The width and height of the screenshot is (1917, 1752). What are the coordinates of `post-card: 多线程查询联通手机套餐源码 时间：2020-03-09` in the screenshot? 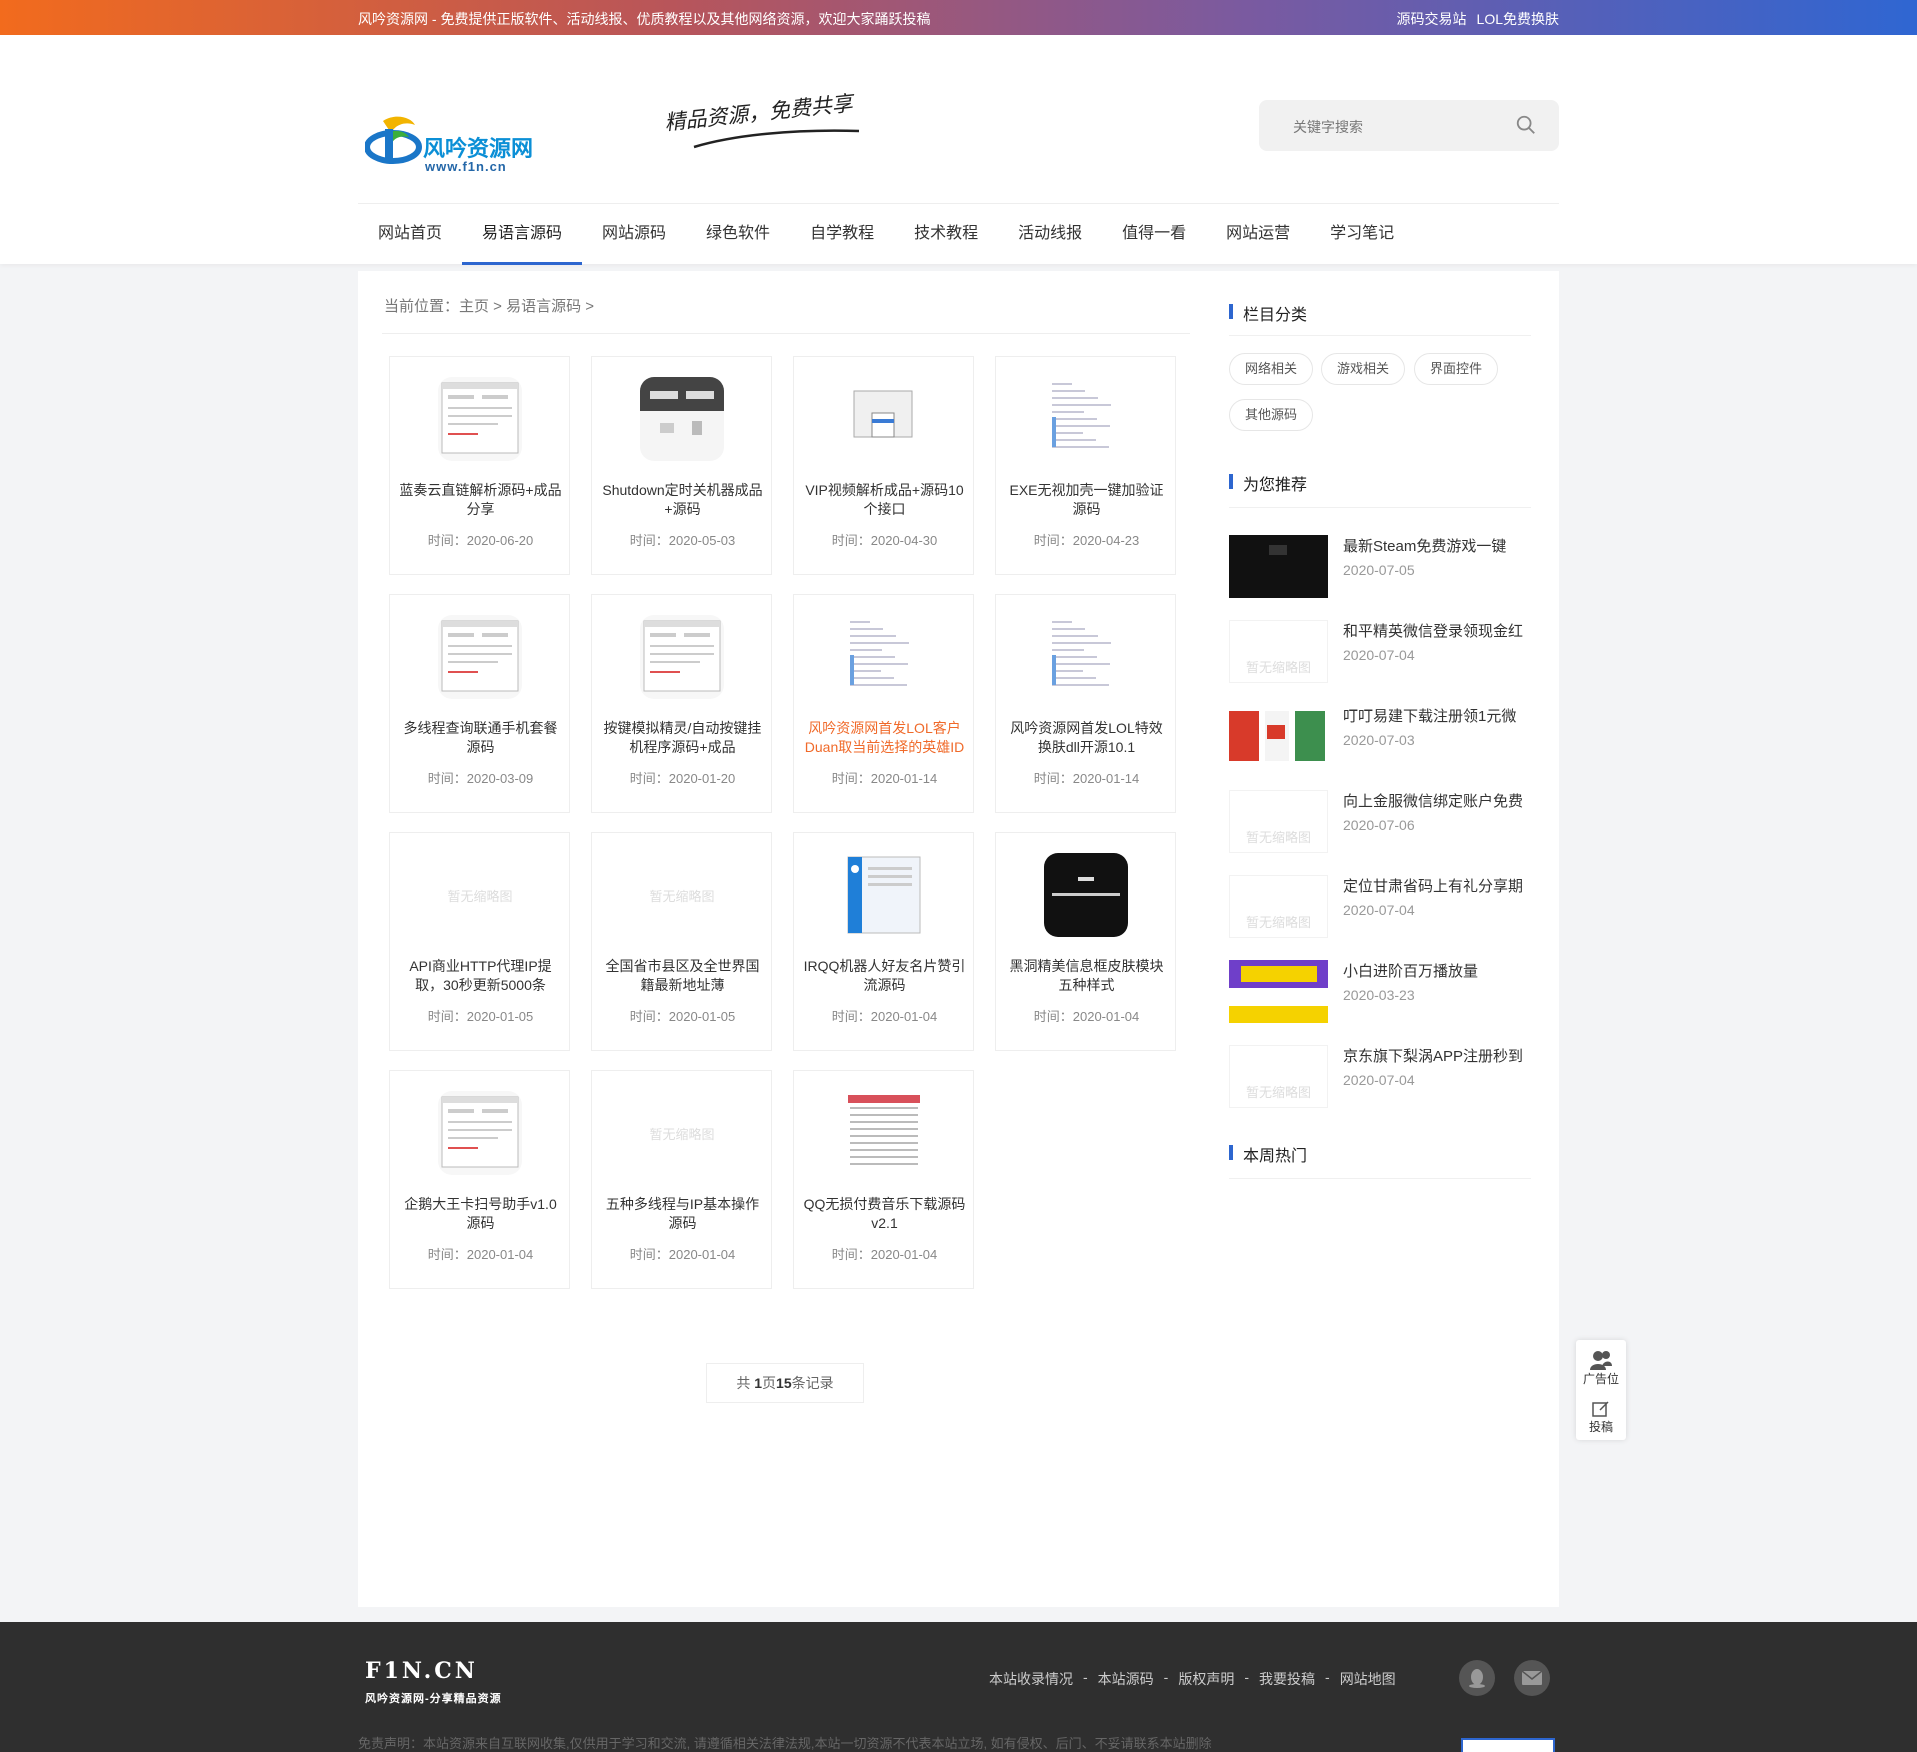 It's located at (479, 703).